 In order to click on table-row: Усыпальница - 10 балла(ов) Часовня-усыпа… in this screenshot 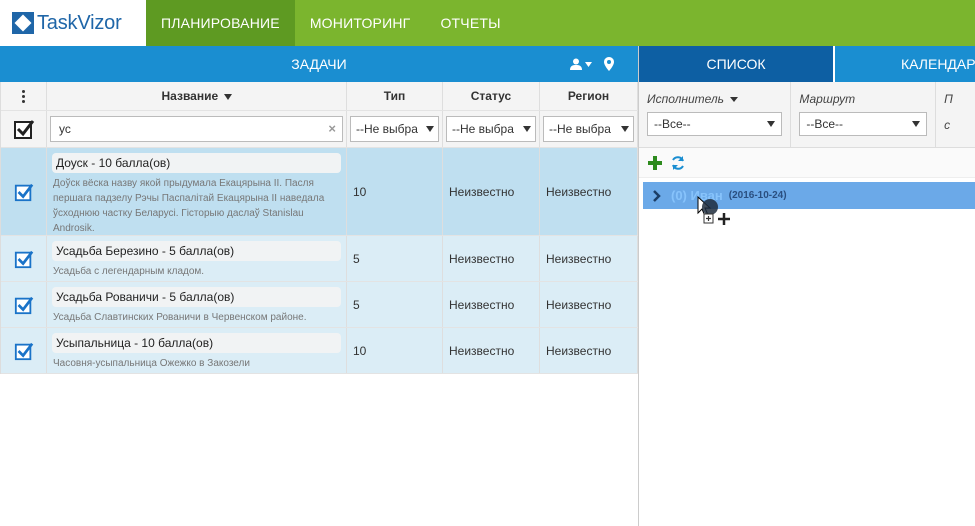, I will do `click(319, 351)`.